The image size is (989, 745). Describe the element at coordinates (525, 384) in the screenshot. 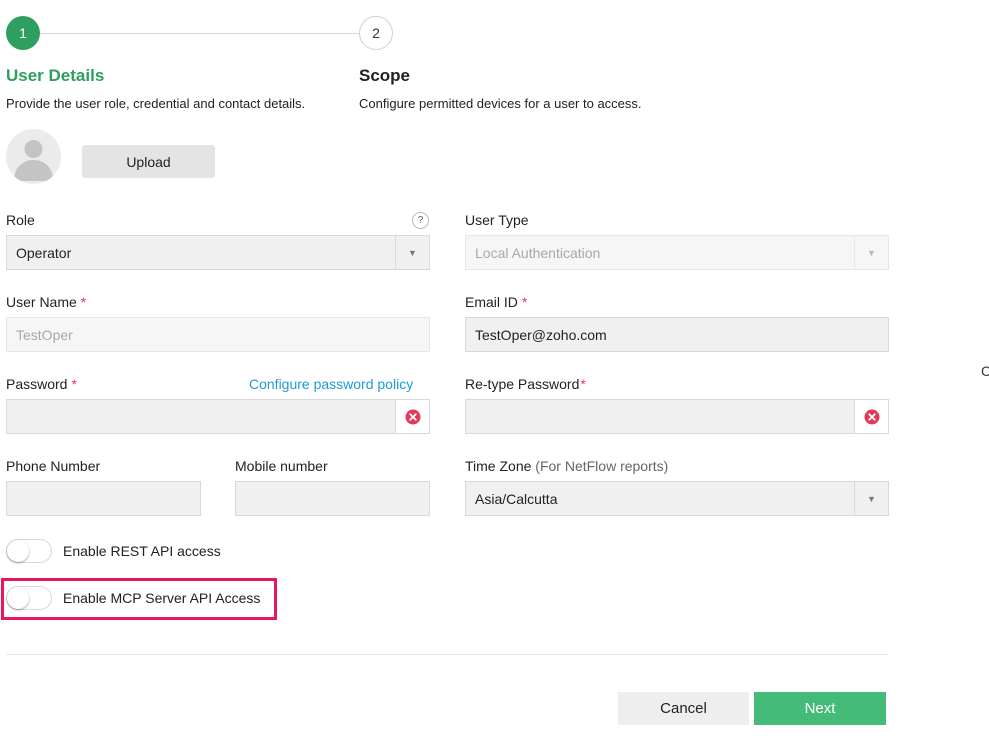

I see `retype-password-label: Re-type Password*` at that location.